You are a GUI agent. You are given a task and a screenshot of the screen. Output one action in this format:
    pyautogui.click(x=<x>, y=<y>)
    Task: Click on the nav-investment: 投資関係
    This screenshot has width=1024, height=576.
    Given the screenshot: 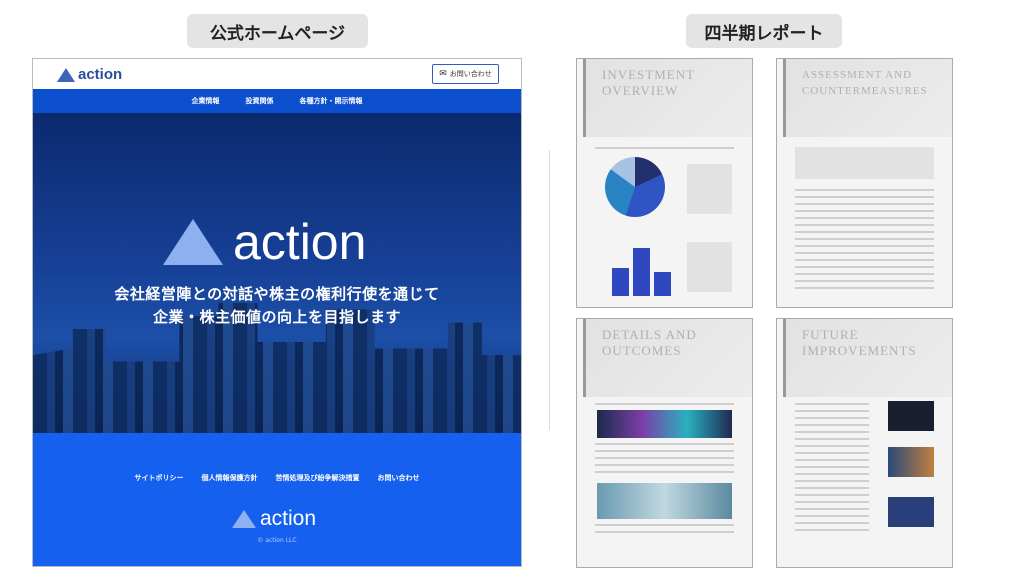 What is the action you would take?
    pyautogui.click(x=260, y=101)
    